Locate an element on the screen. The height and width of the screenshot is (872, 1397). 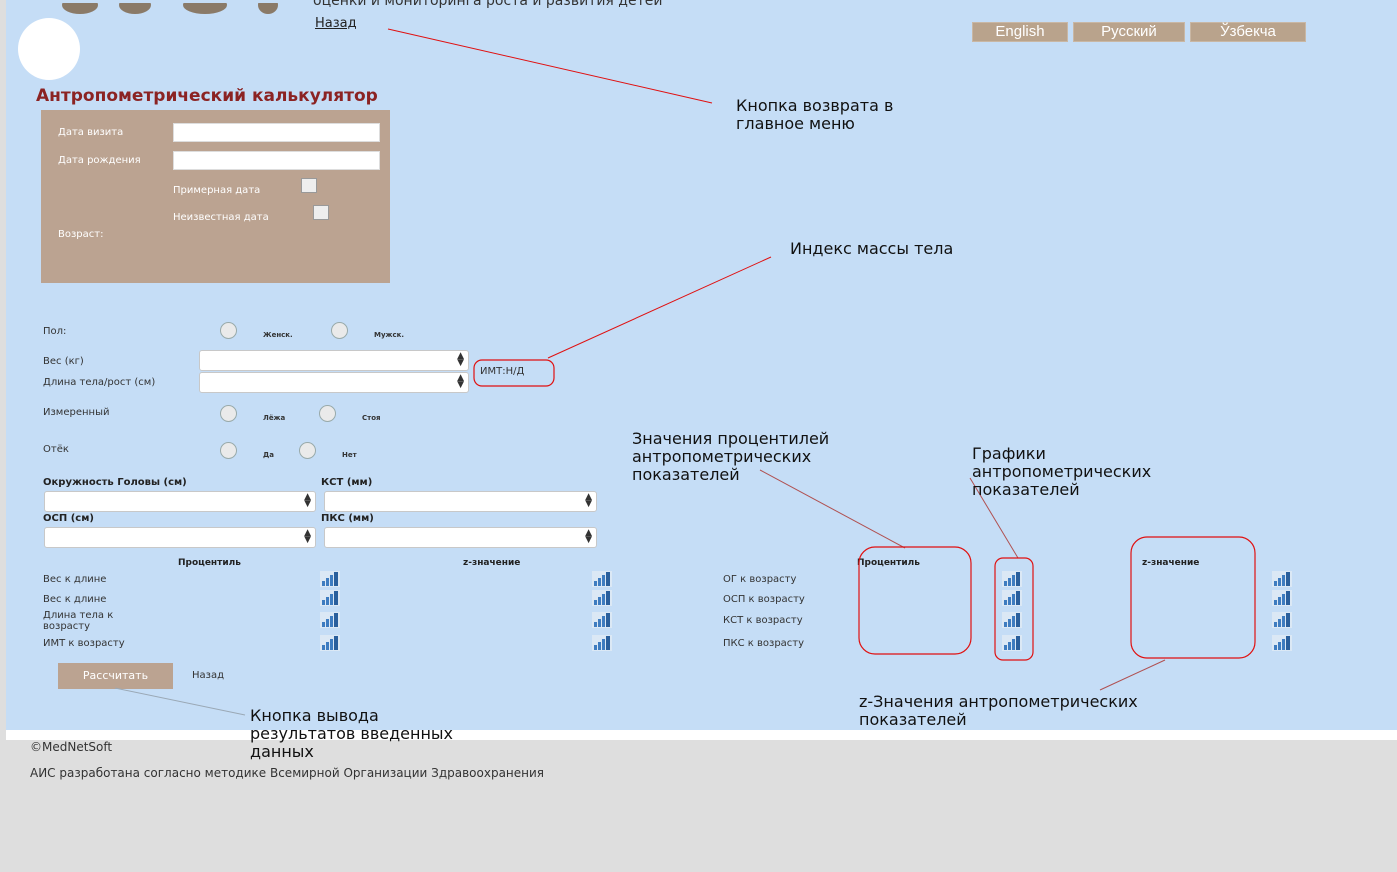
annotation-line: z-Значения антропометрических is located at coordinates (998, 701).